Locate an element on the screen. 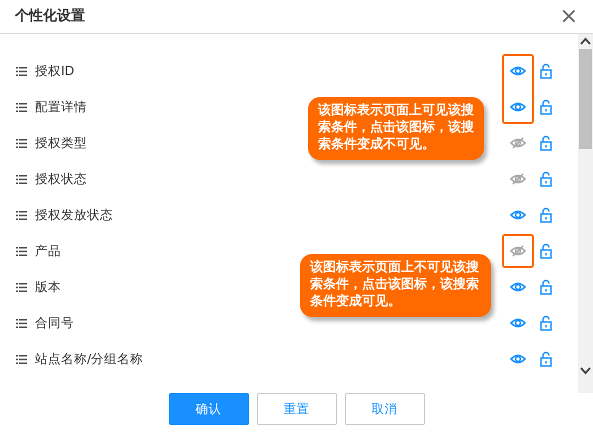 The height and width of the screenshot is (444, 593). field-label: 授权状态 is located at coordinates (61, 179).